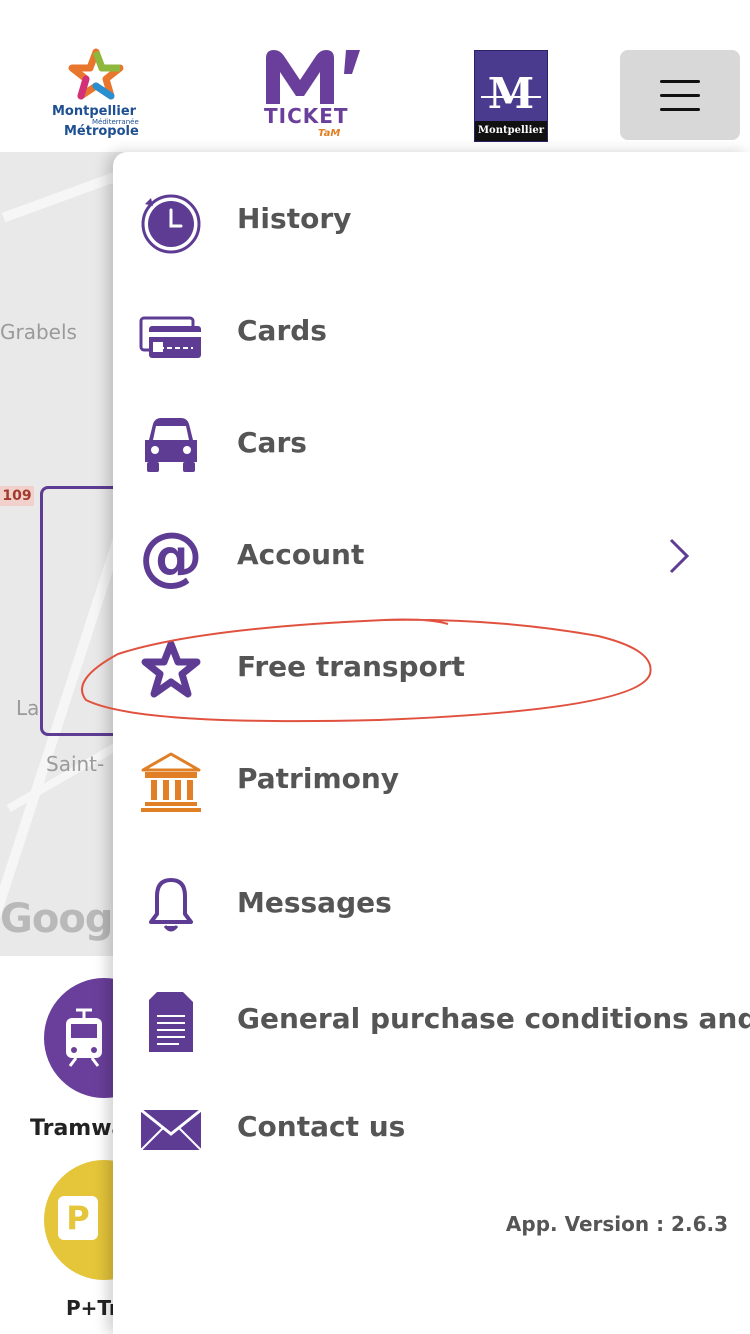 This screenshot has width=750, height=1334. I want to click on m-ticket-word: TICKET, so click(306, 116).